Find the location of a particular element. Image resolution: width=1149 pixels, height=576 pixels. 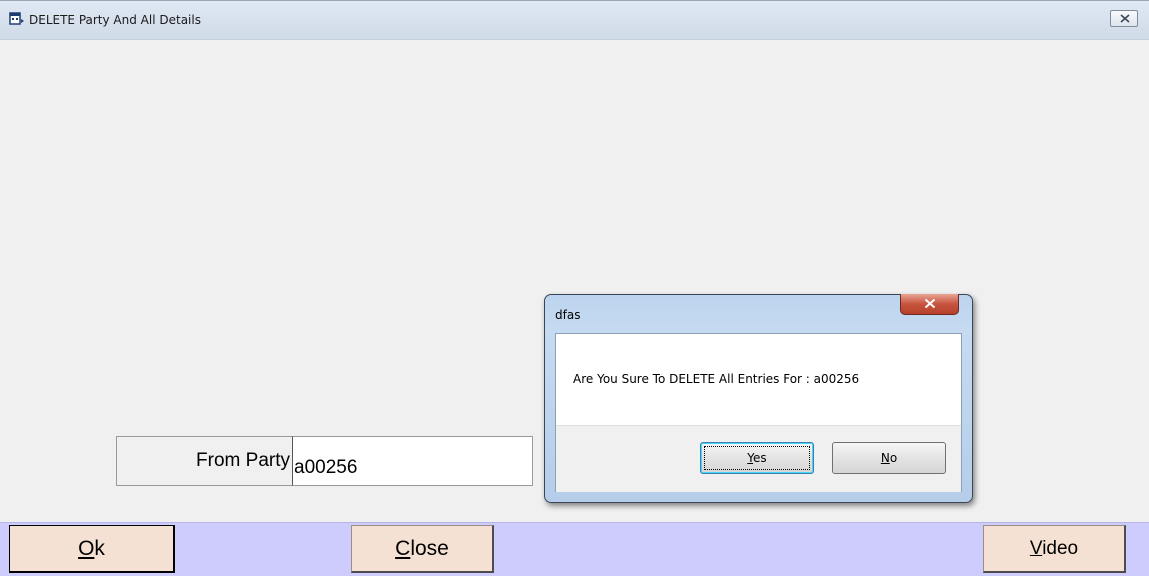

dialog-title: dfas is located at coordinates (568, 315).